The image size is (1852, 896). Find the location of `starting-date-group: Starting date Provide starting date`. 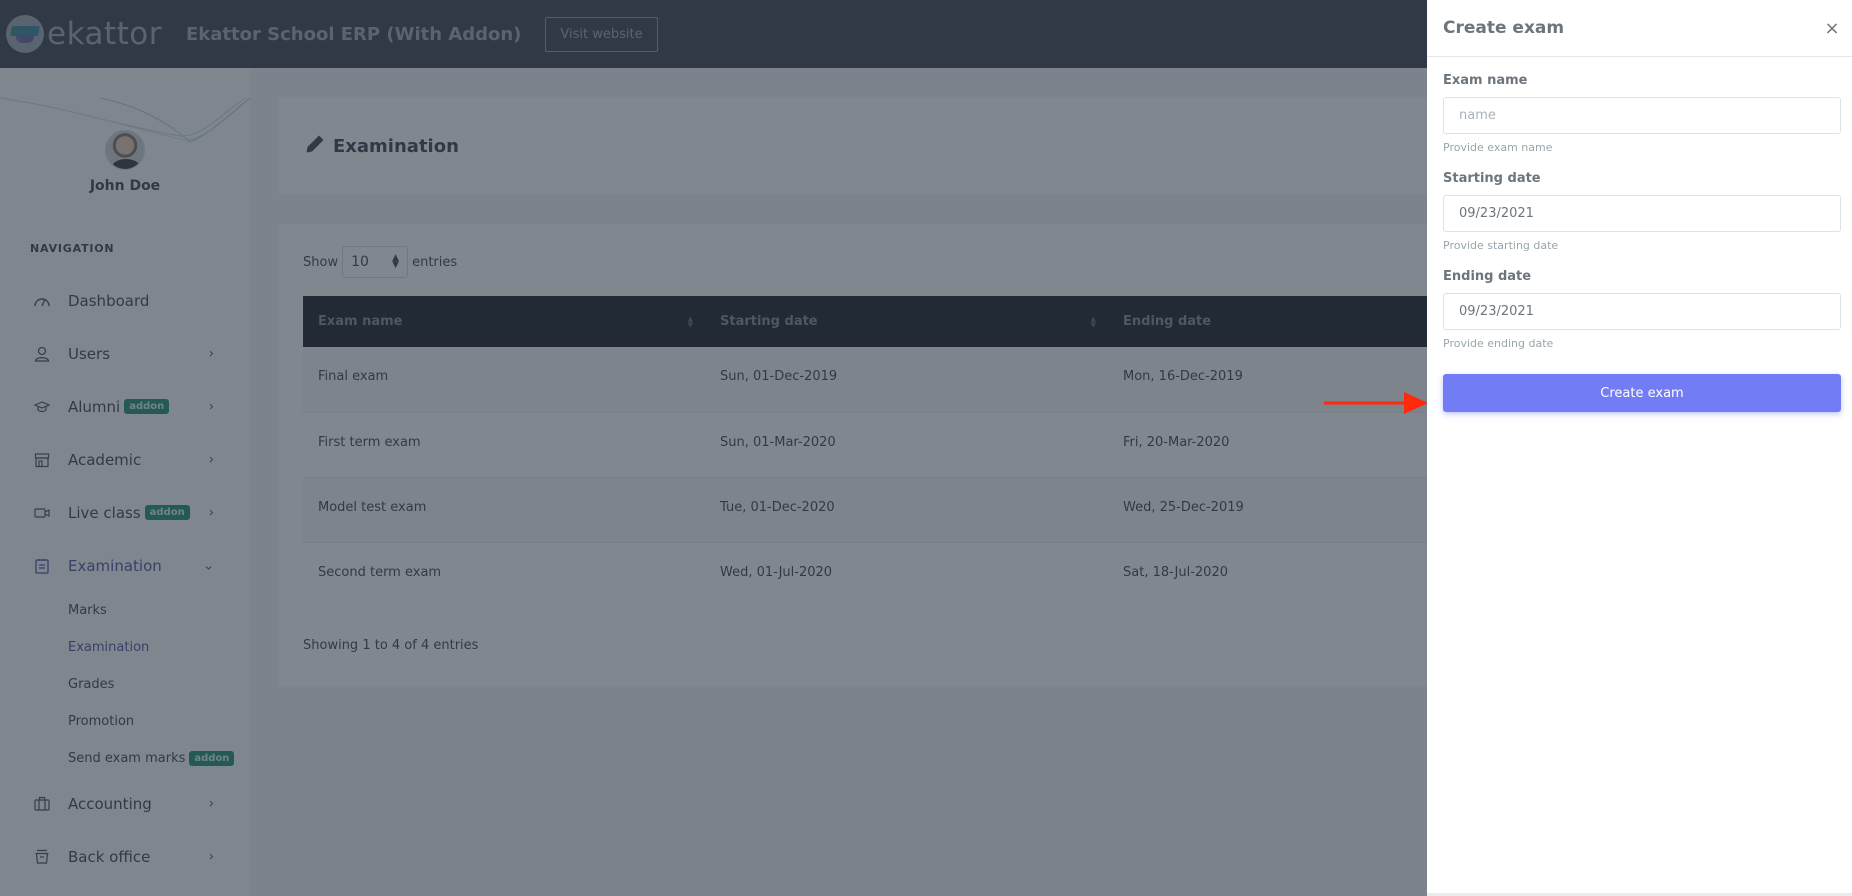

starting-date-group: Starting date Provide starting date is located at coordinates (1642, 211).